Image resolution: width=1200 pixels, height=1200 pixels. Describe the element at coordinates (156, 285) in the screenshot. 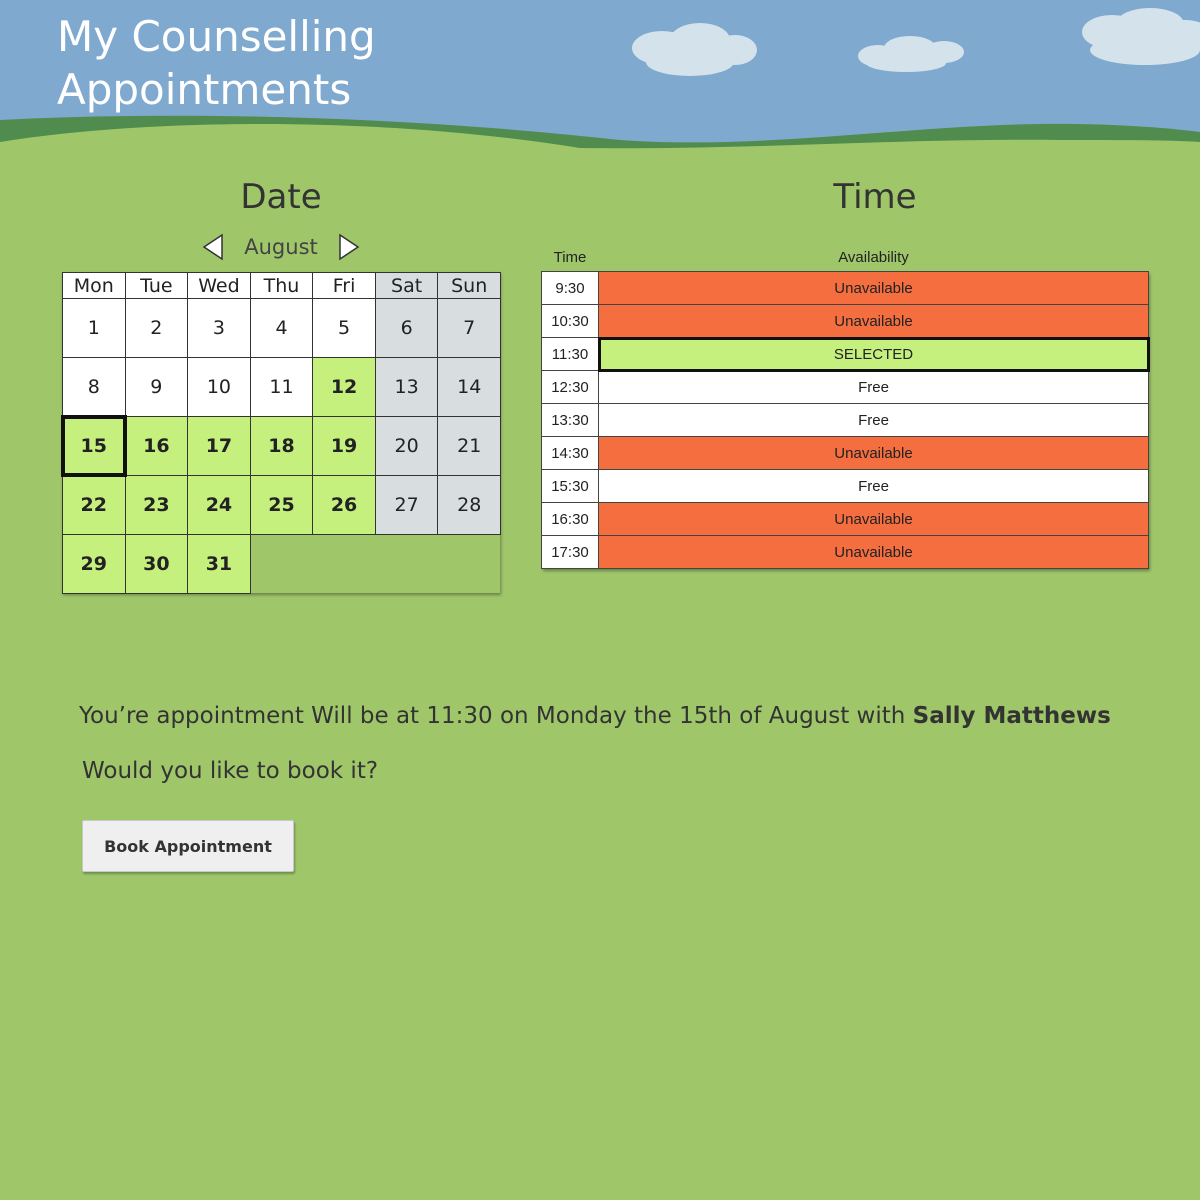

I see `weekday-header: Tue` at that location.